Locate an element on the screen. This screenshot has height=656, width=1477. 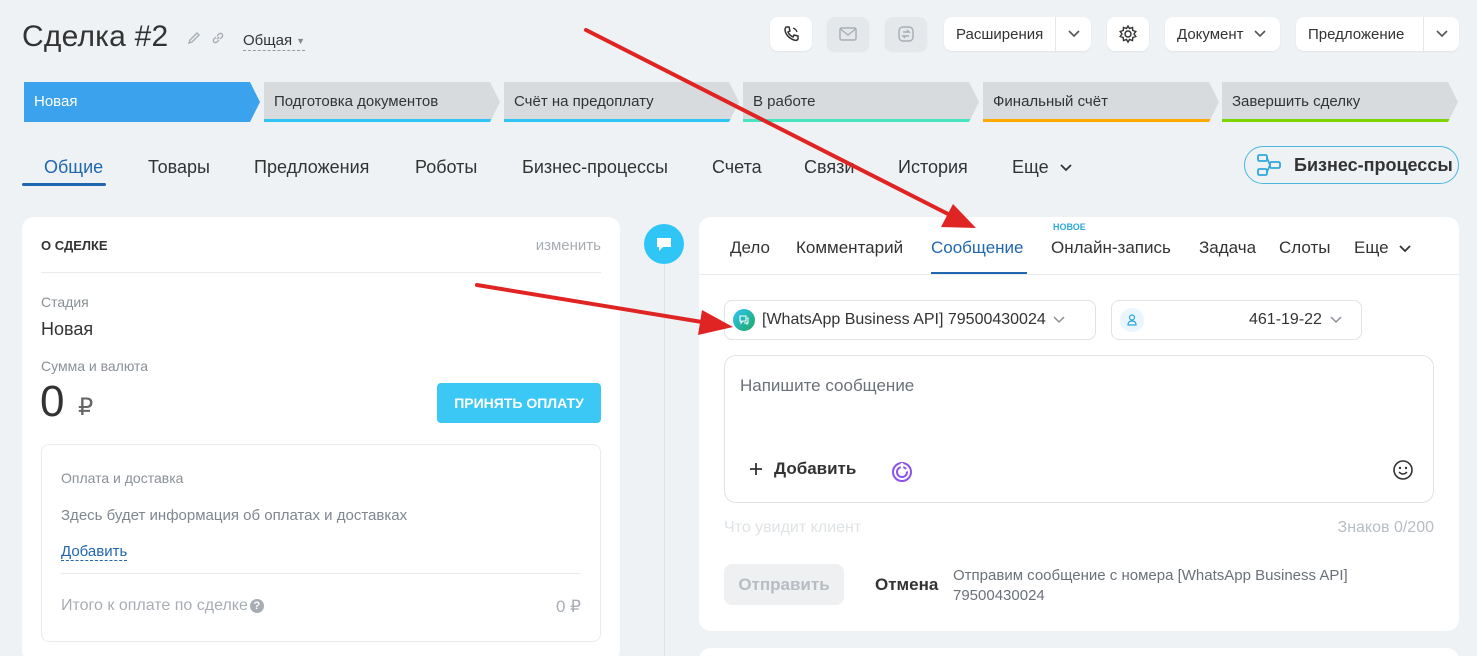
stage-label: Финальный счёт is located at coordinates (1050, 101).